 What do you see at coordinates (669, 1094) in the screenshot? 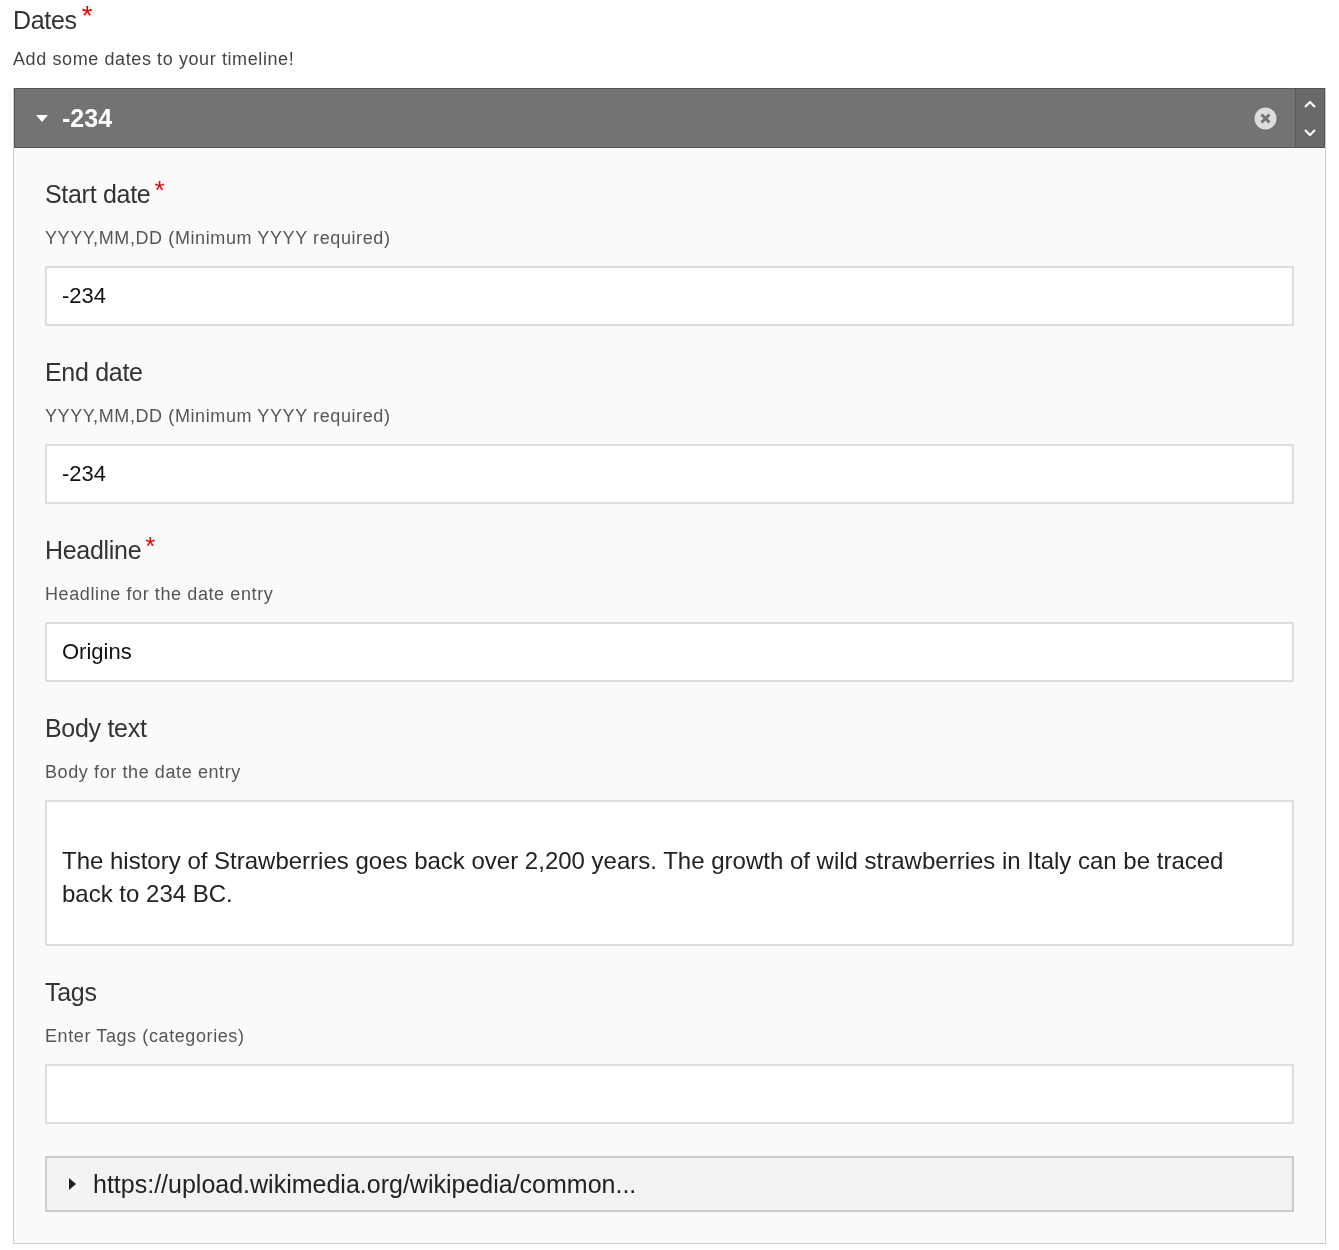
I see `input-field` at bounding box center [669, 1094].